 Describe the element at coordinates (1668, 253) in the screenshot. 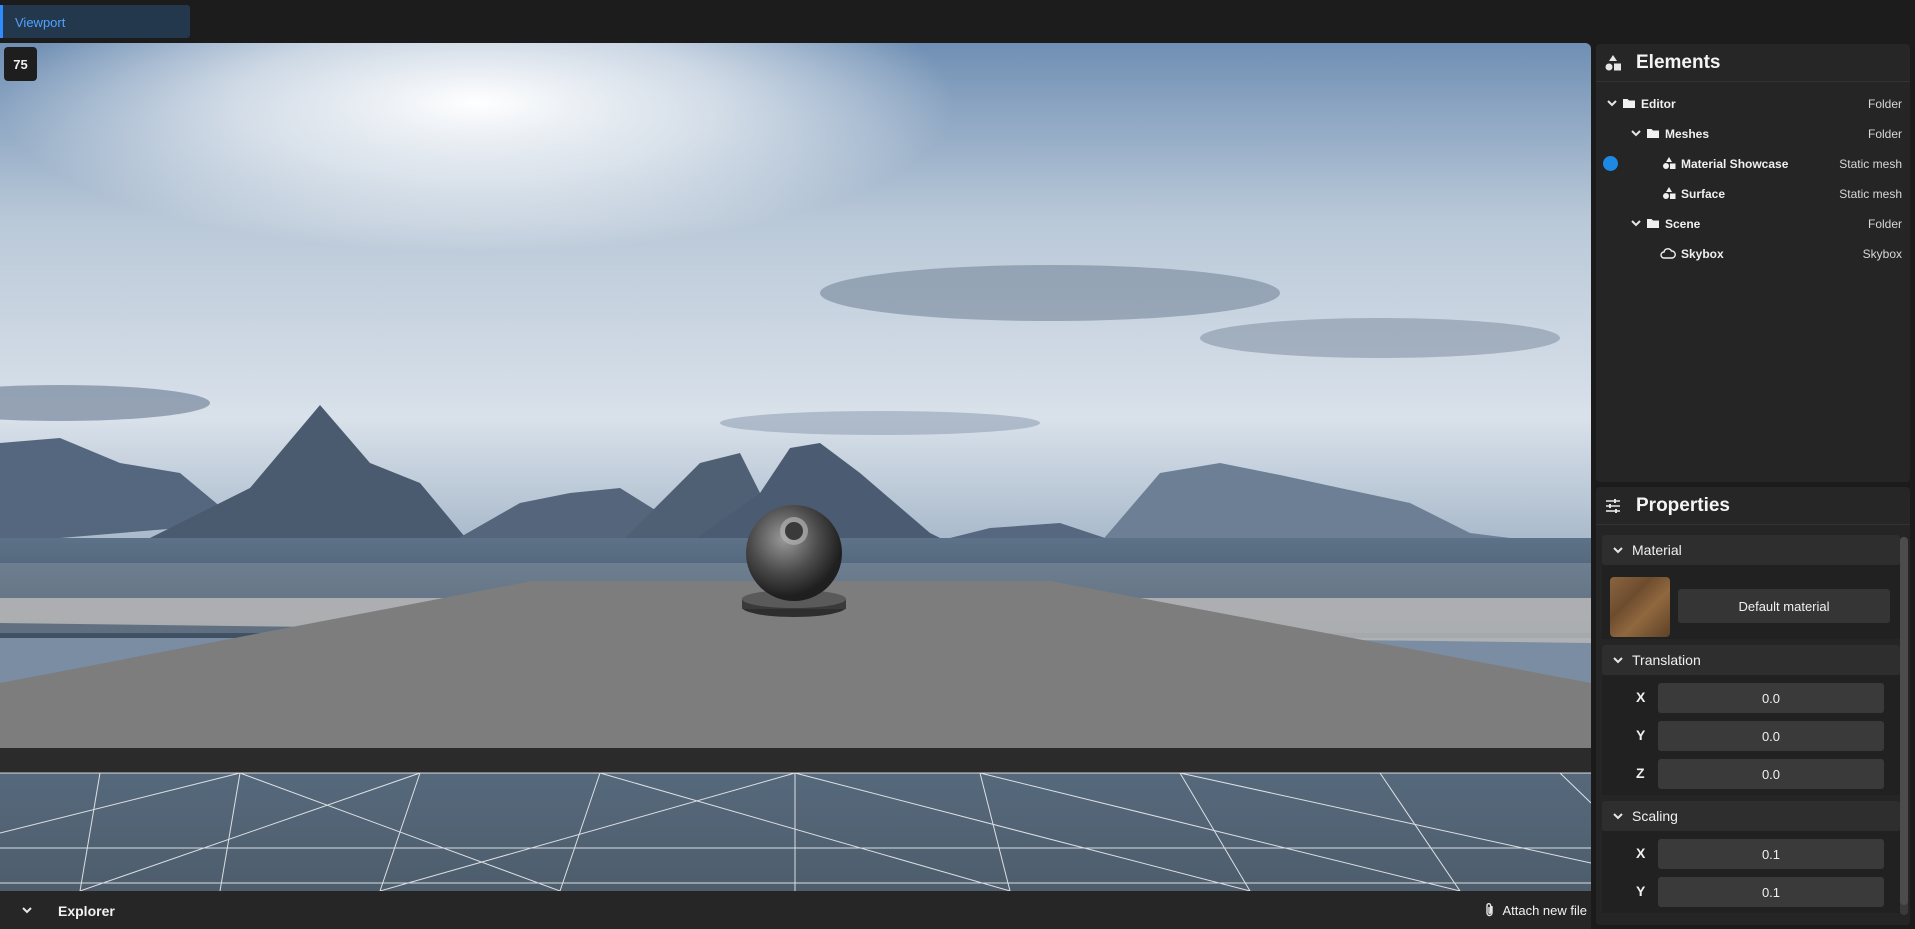

I see `cloud-icon` at that location.